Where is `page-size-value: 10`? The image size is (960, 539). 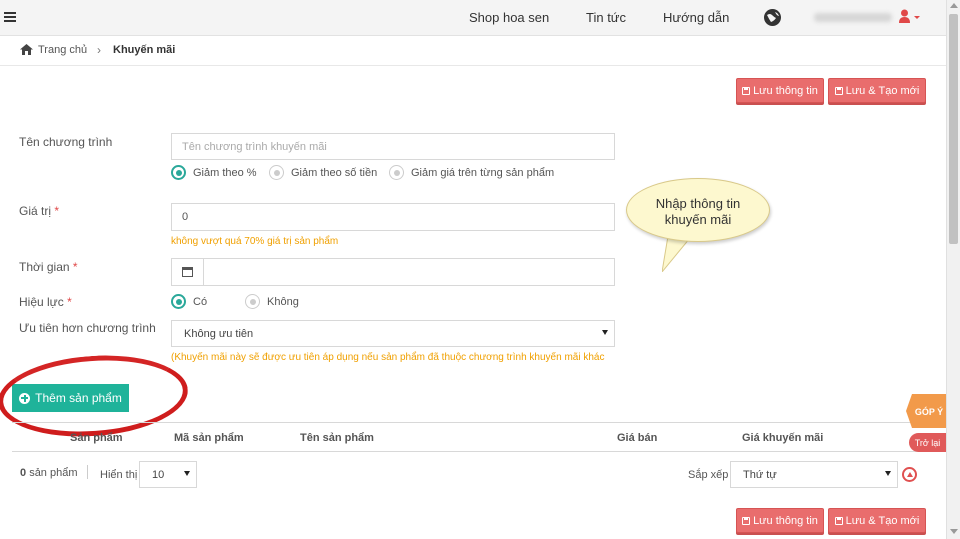 page-size-value: 10 is located at coordinates (158, 475).